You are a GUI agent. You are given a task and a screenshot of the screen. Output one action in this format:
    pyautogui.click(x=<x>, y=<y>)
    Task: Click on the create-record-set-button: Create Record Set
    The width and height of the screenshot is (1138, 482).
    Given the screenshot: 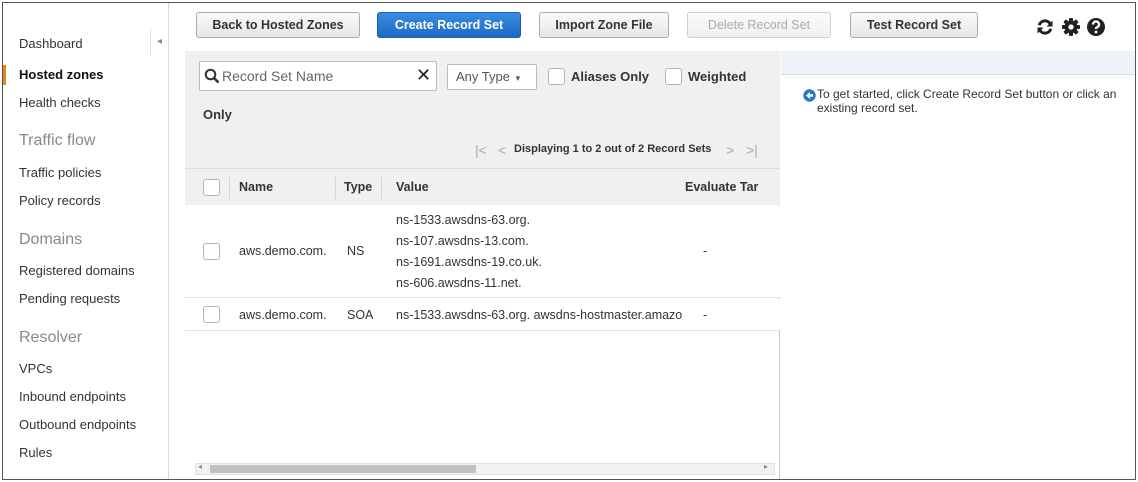 What is the action you would take?
    pyautogui.click(x=449, y=25)
    